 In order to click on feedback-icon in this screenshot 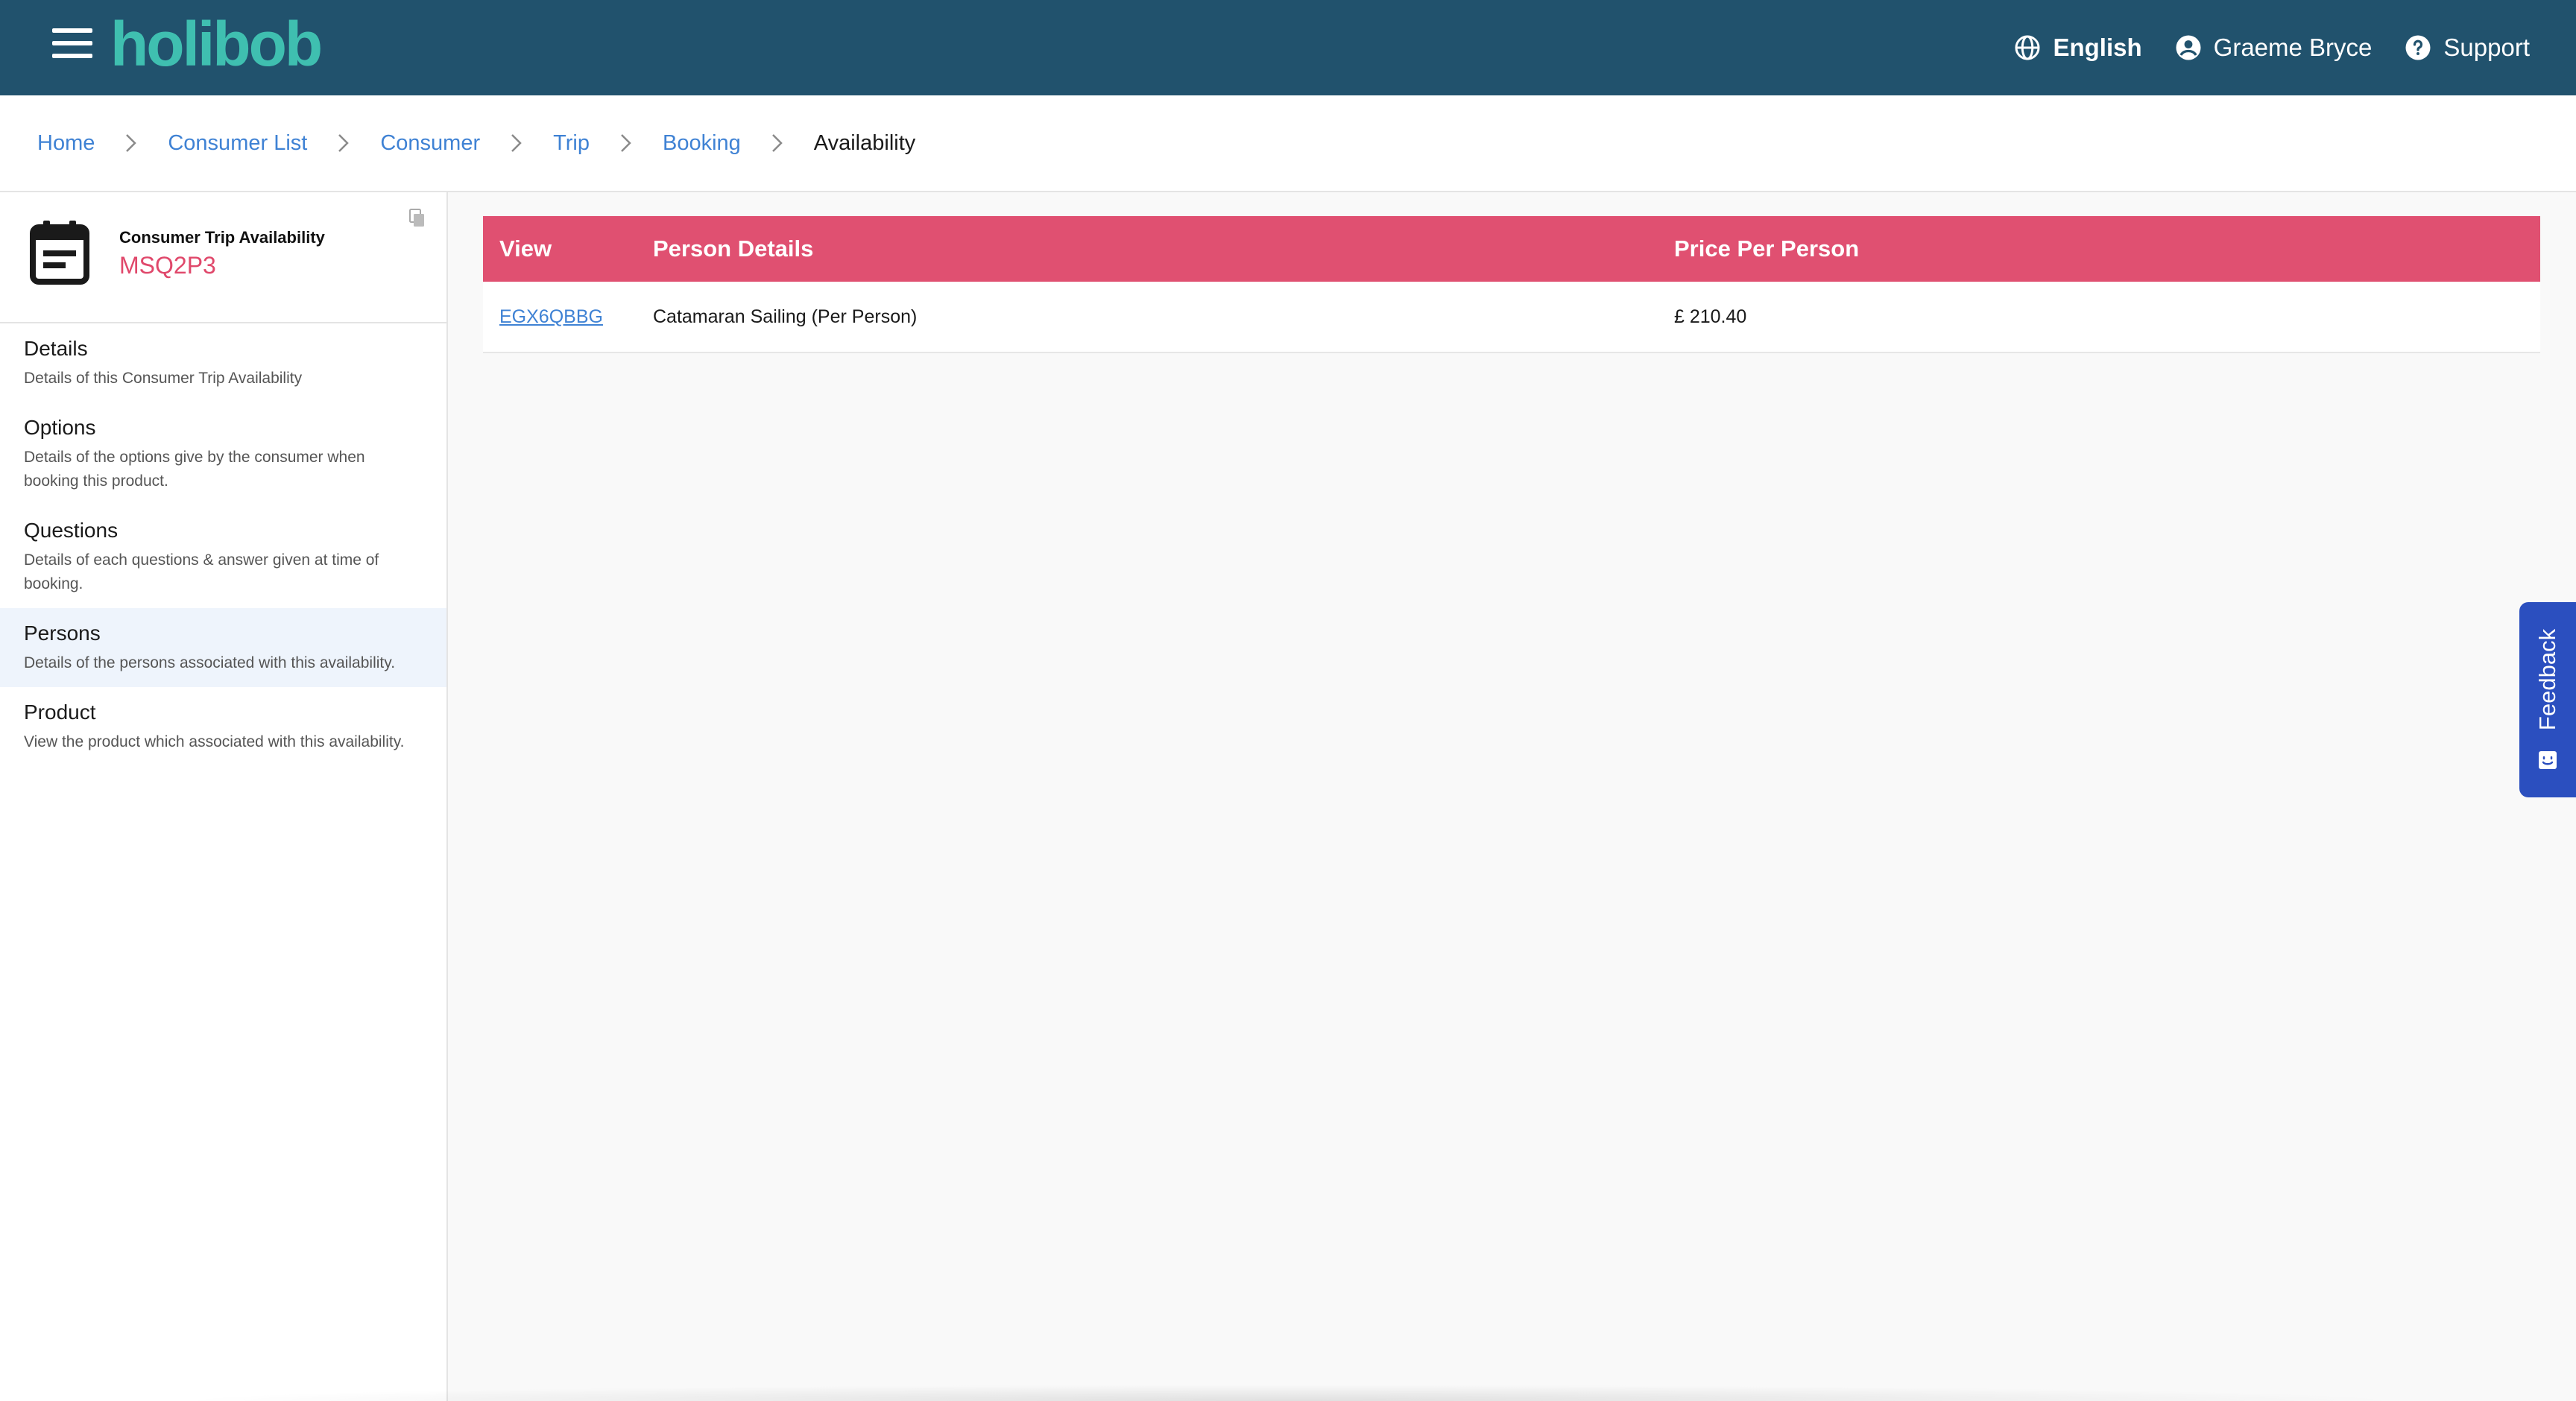, I will do `click(2548, 760)`.